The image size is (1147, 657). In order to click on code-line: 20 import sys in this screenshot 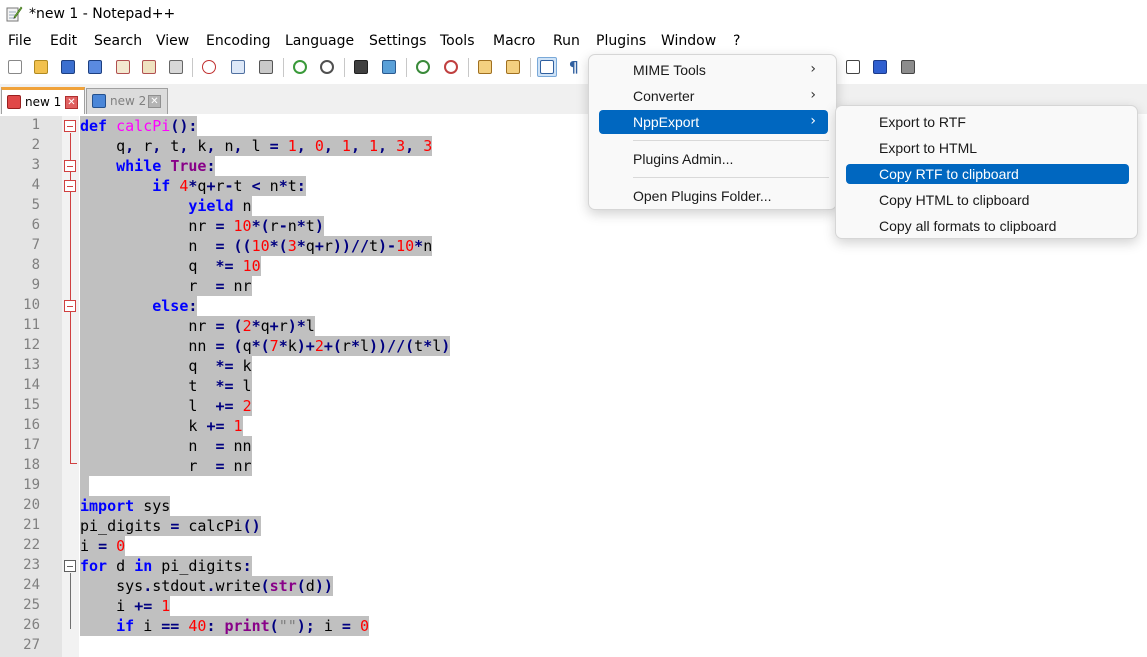, I will do `click(573, 506)`.